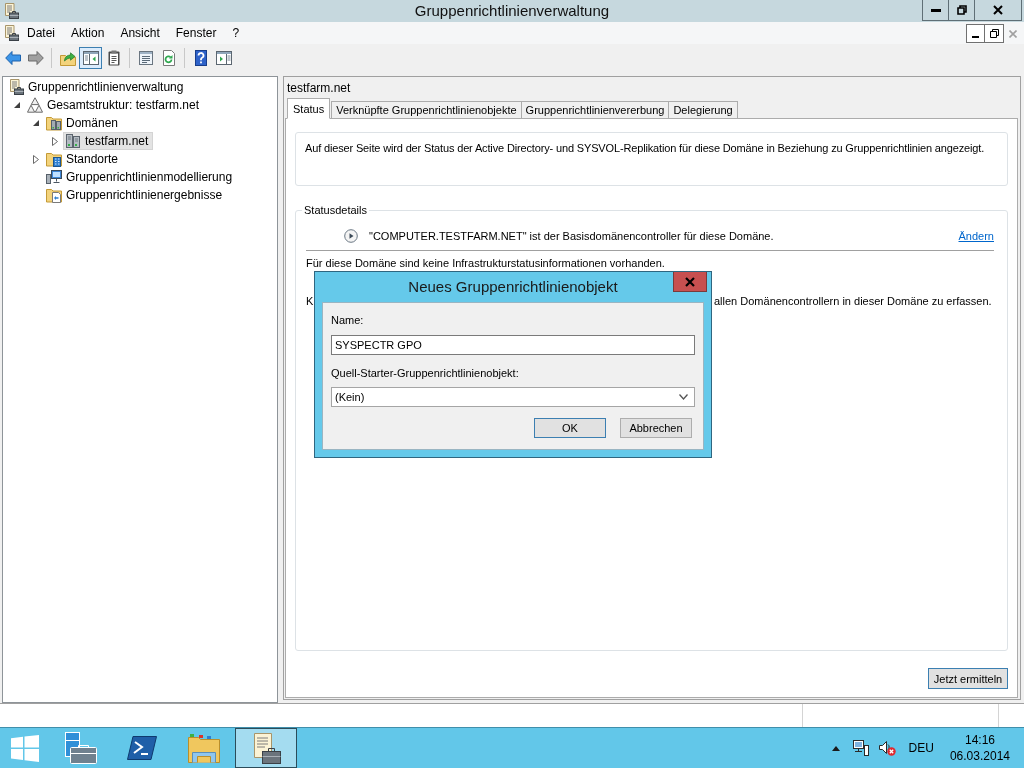  Describe the element at coordinates (486, 263) in the screenshot. I see `status-text: Für diese Domäne sind keine Infrastrukturstatusinformationen vorhanden.` at that location.